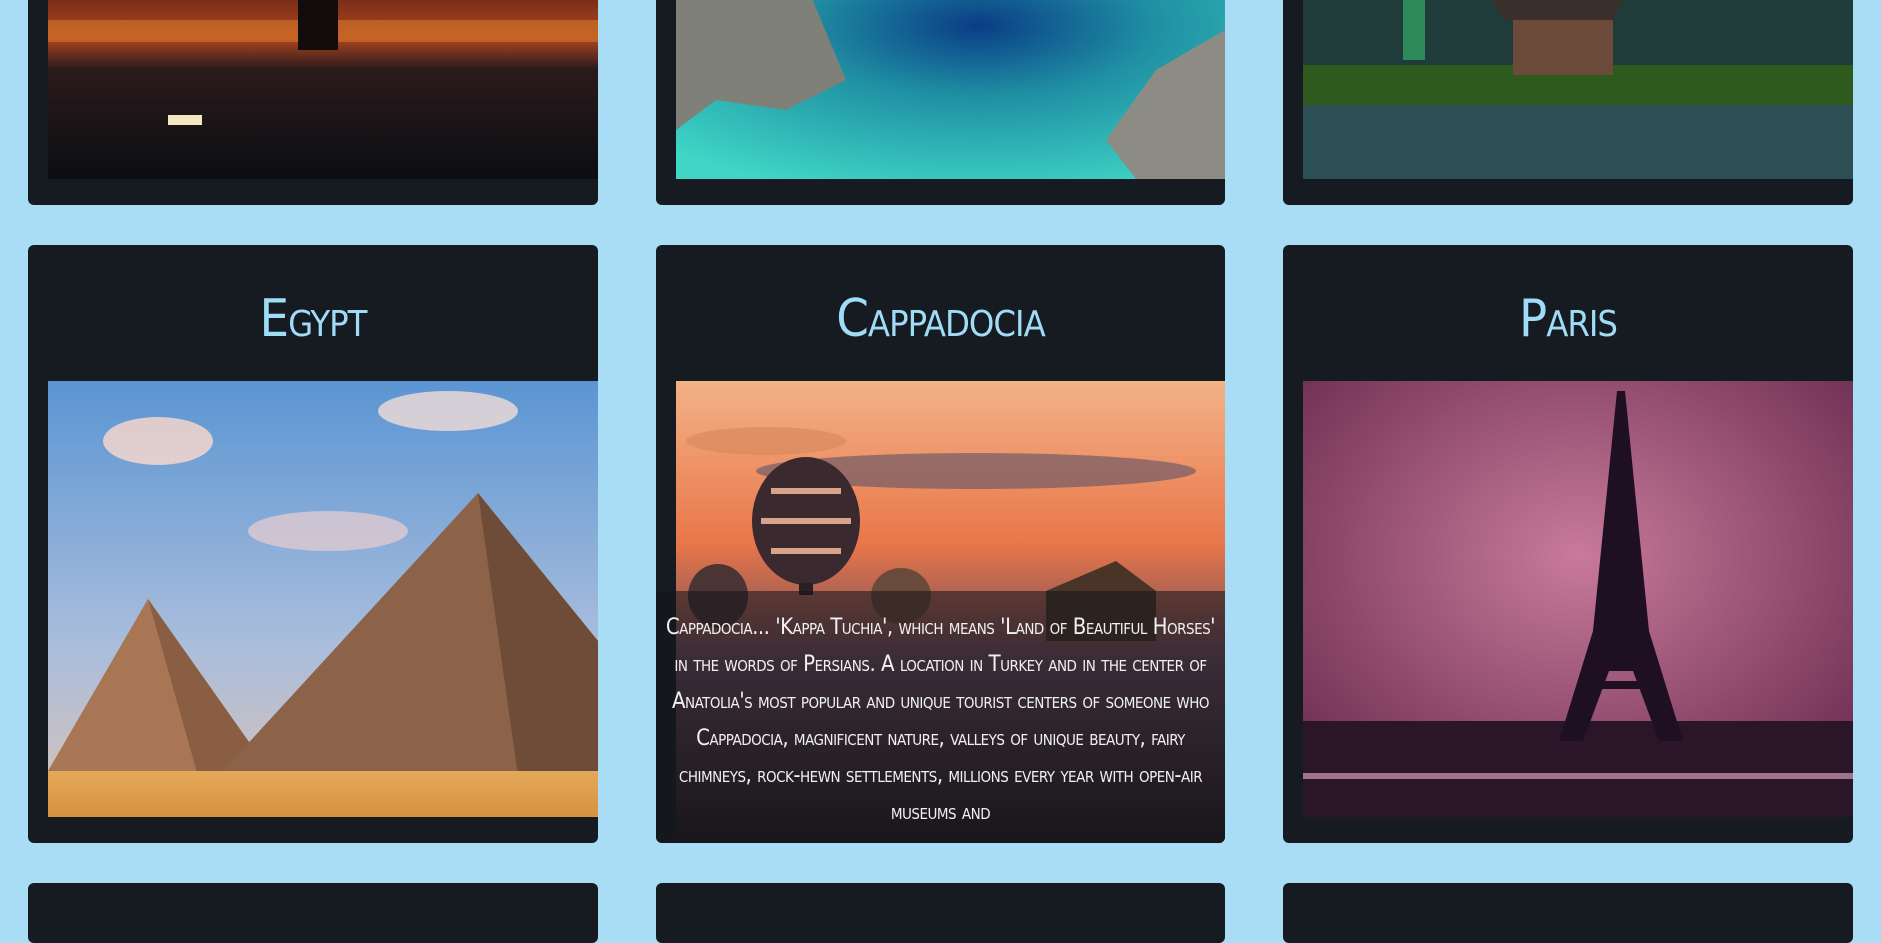  I want to click on destination-card-newyork, so click(313, 102).